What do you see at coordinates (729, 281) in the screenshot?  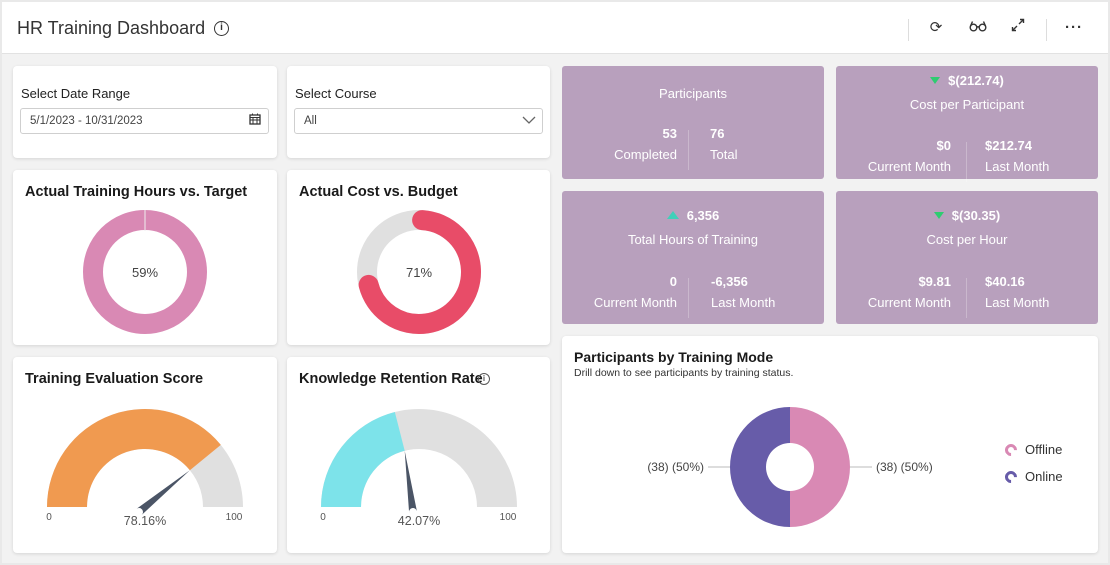 I see `last-month-value: -6,356` at bounding box center [729, 281].